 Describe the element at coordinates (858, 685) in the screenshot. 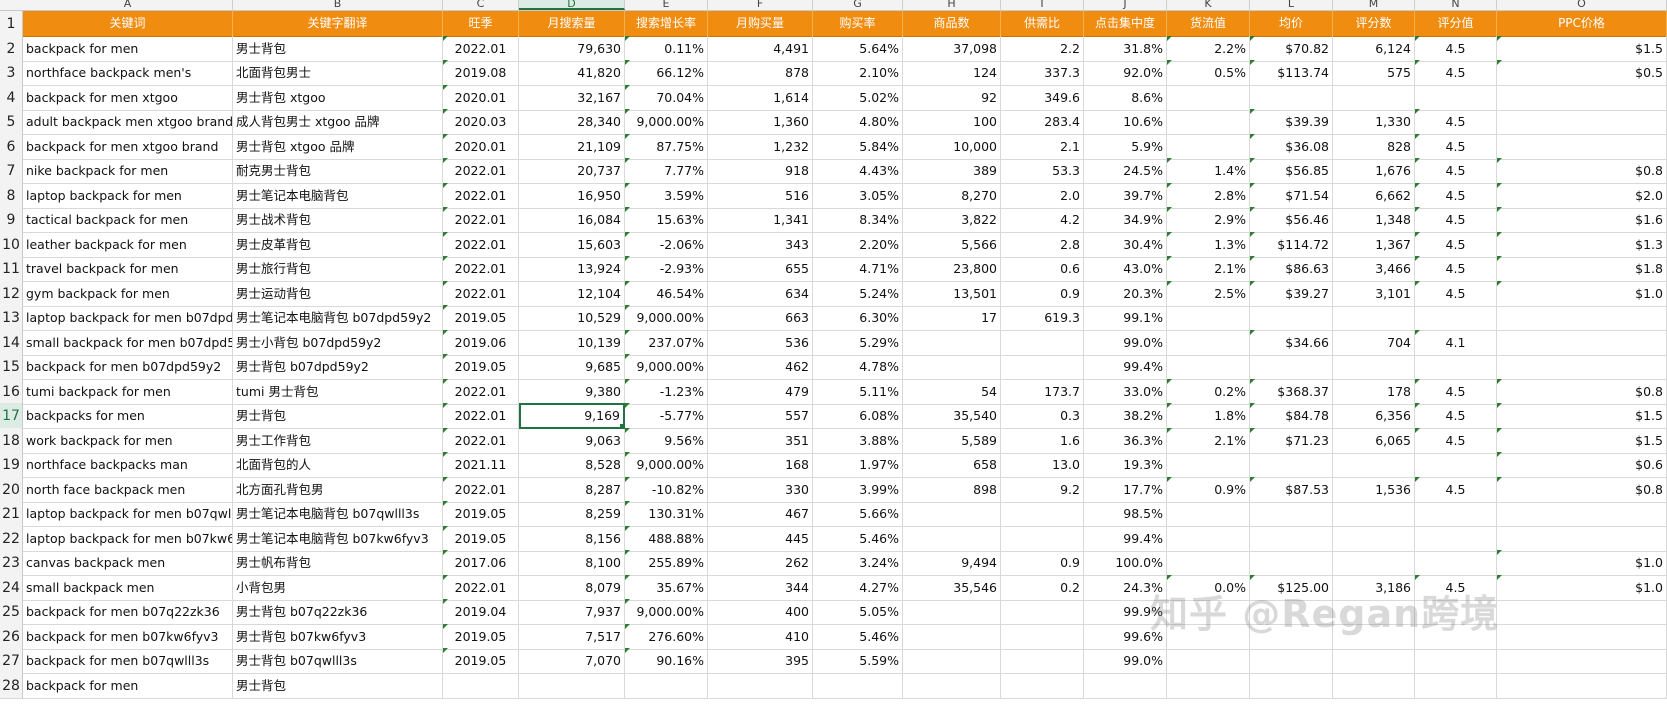

I see `cell-g` at that location.